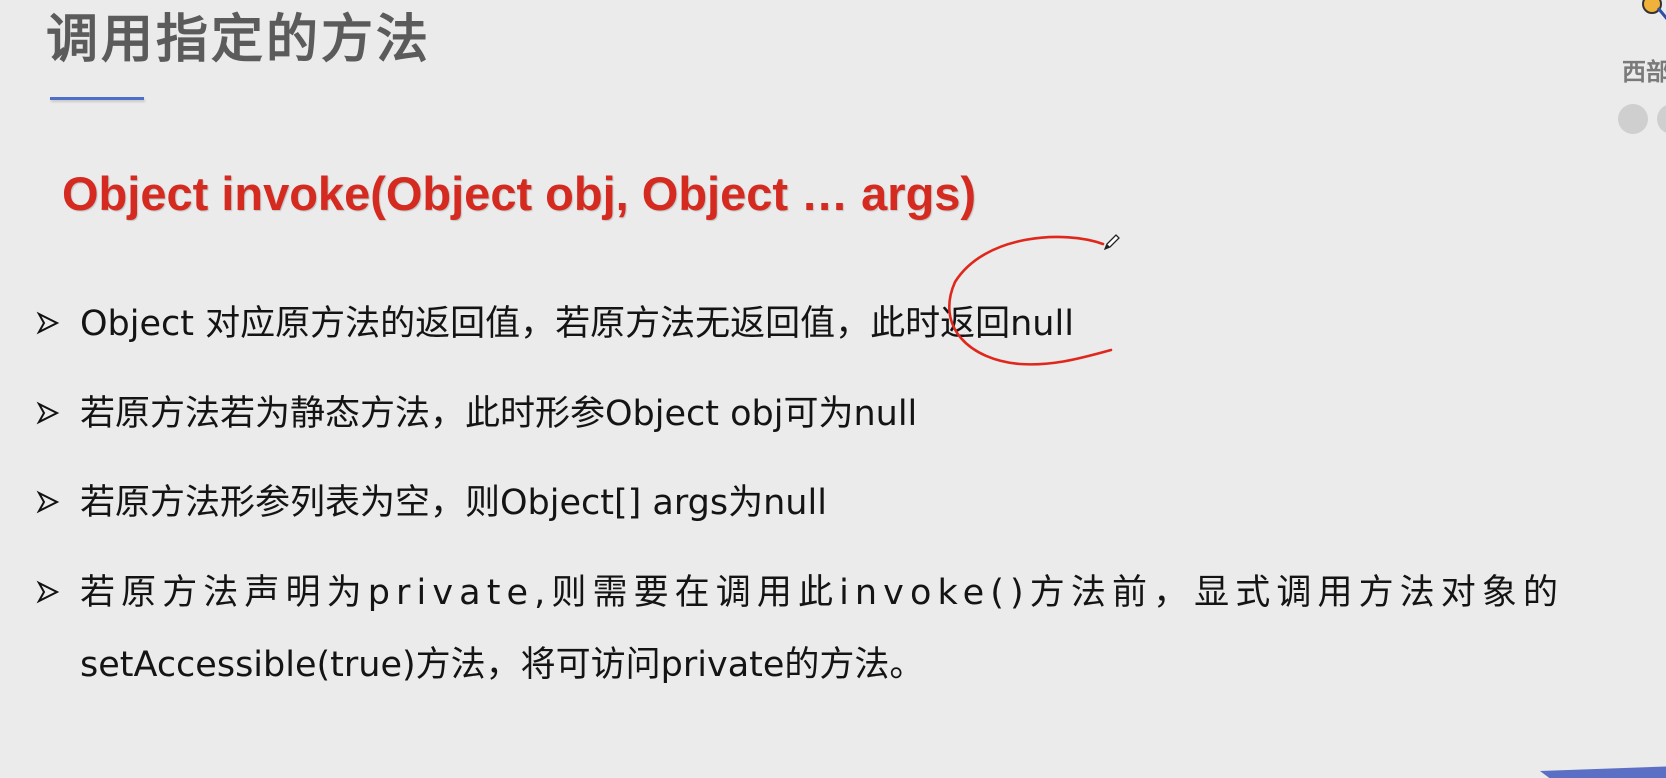 The height and width of the screenshot is (778, 1666). I want to click on side-brand-text: 西部, so click(1644, 72).